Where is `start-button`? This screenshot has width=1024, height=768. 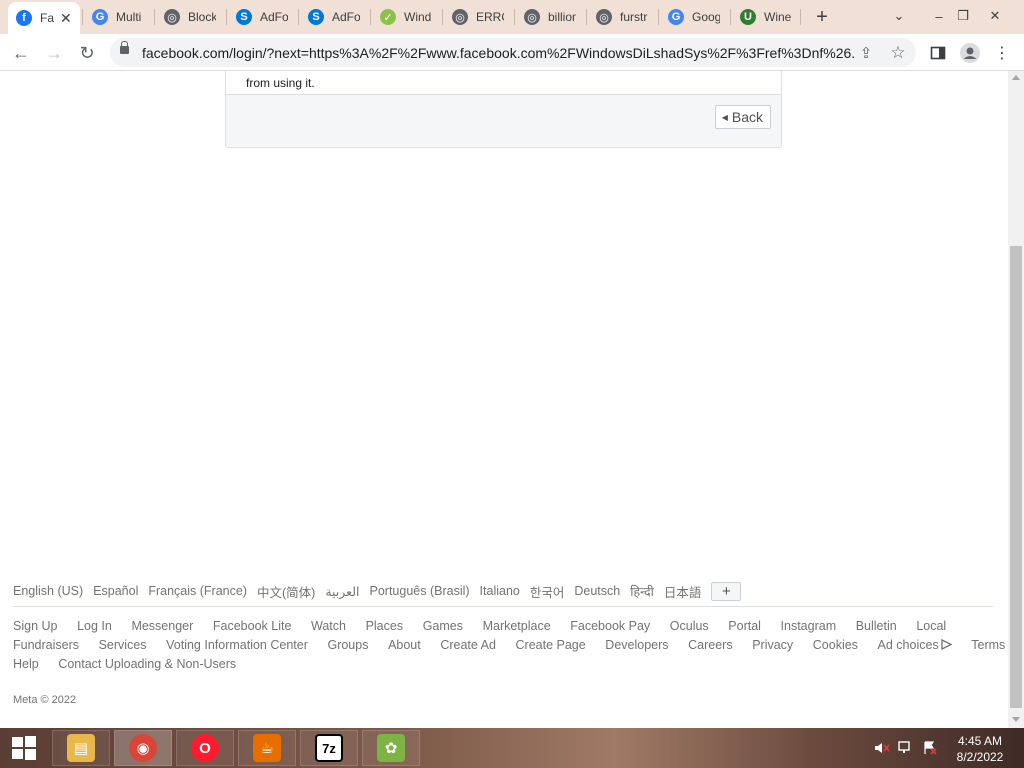 start-button is located at coordinates (24, 748).